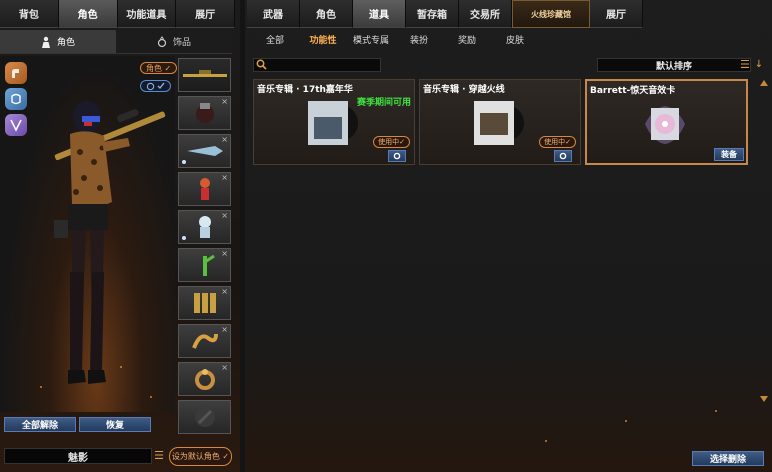 This screenshot has height=472, width=772. I want to click on select-delete-button: 选择删除, so click(728, 458).